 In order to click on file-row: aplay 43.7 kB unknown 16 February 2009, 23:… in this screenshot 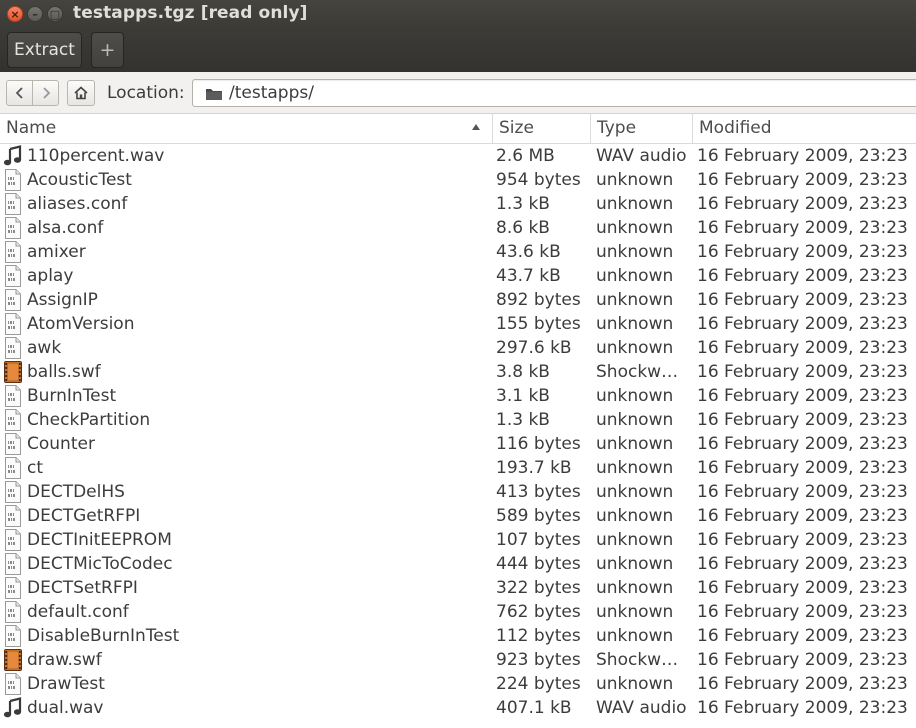, I will do `click(458, 276)`.